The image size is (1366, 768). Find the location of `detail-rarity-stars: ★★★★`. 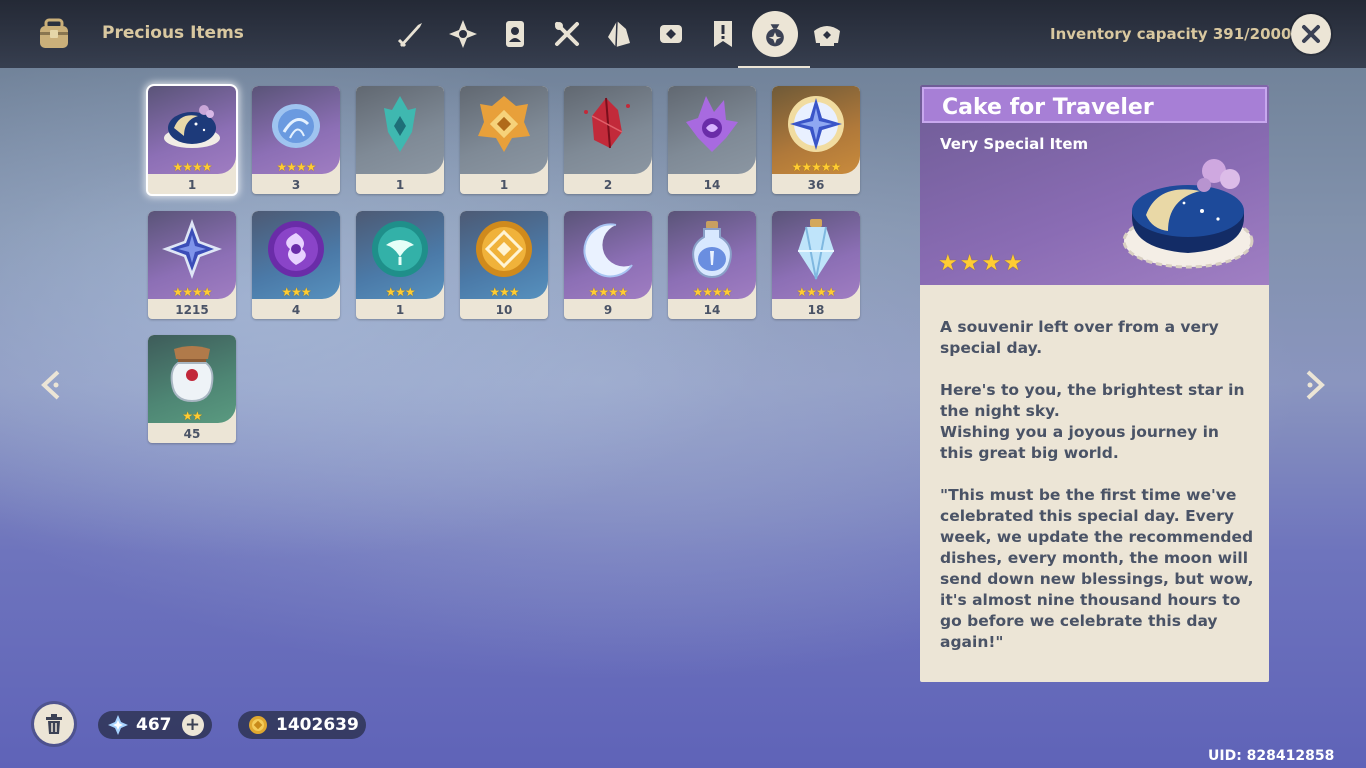

detail-rarity-stars: ★★★★ is located at coordinates (981, 263).